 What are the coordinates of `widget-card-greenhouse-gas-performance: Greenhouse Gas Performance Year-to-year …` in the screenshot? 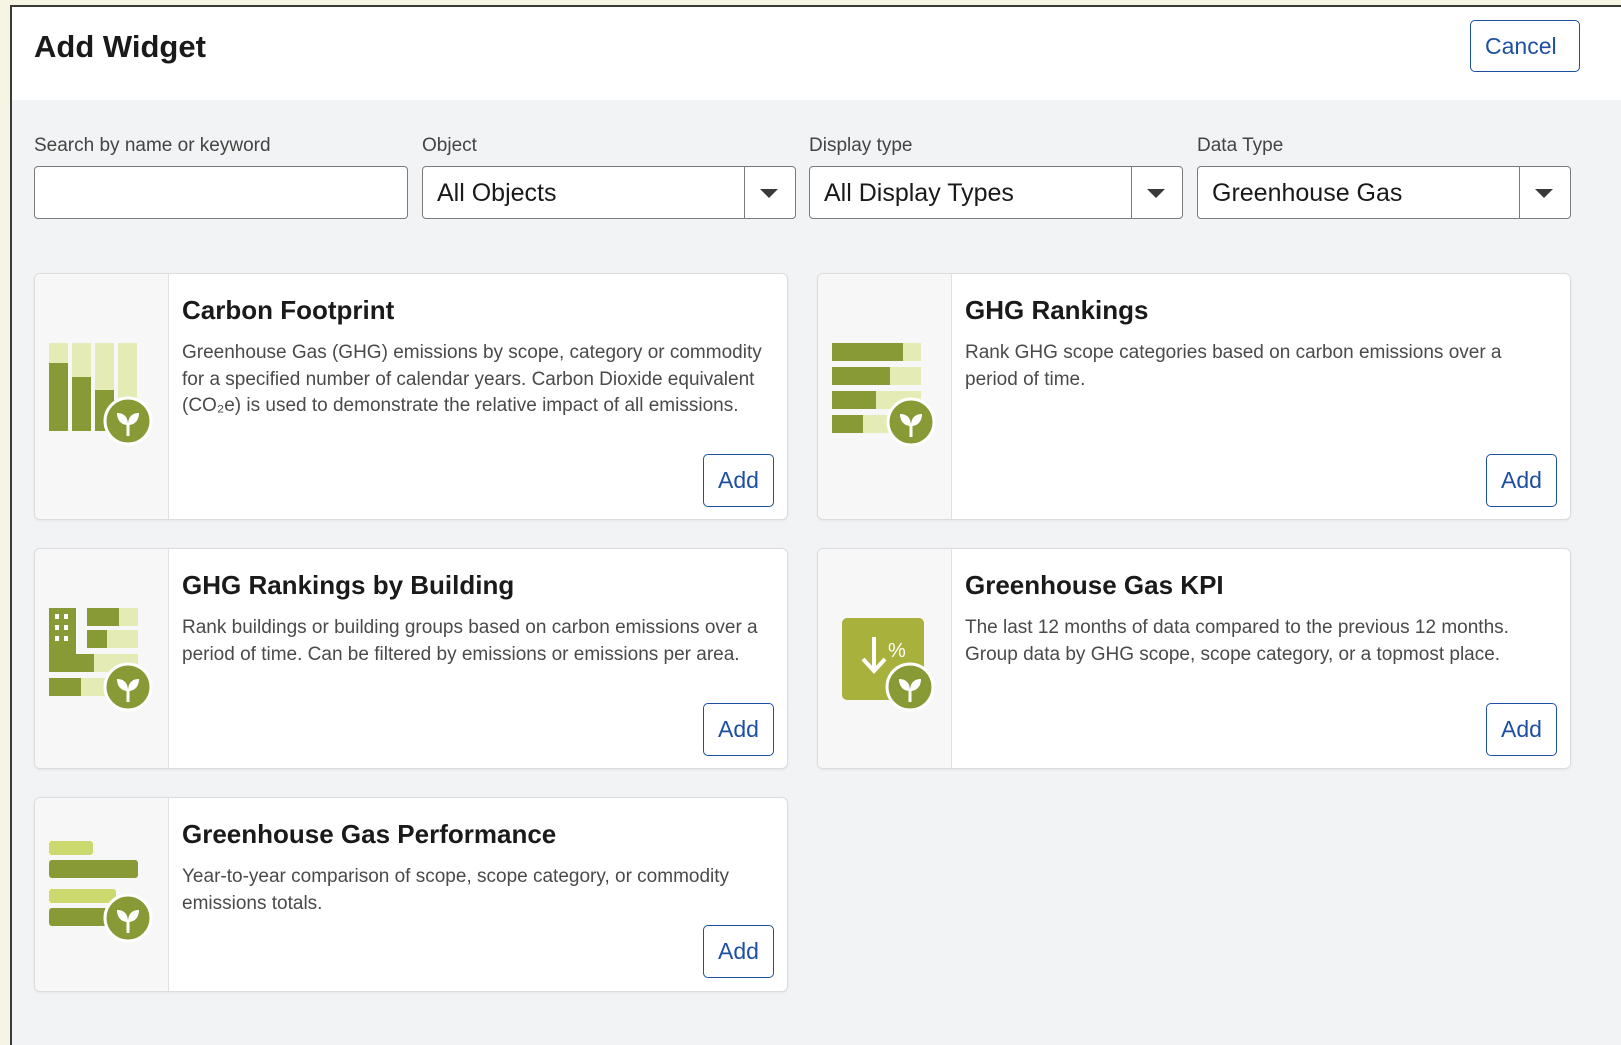 It's located at (411, 894).